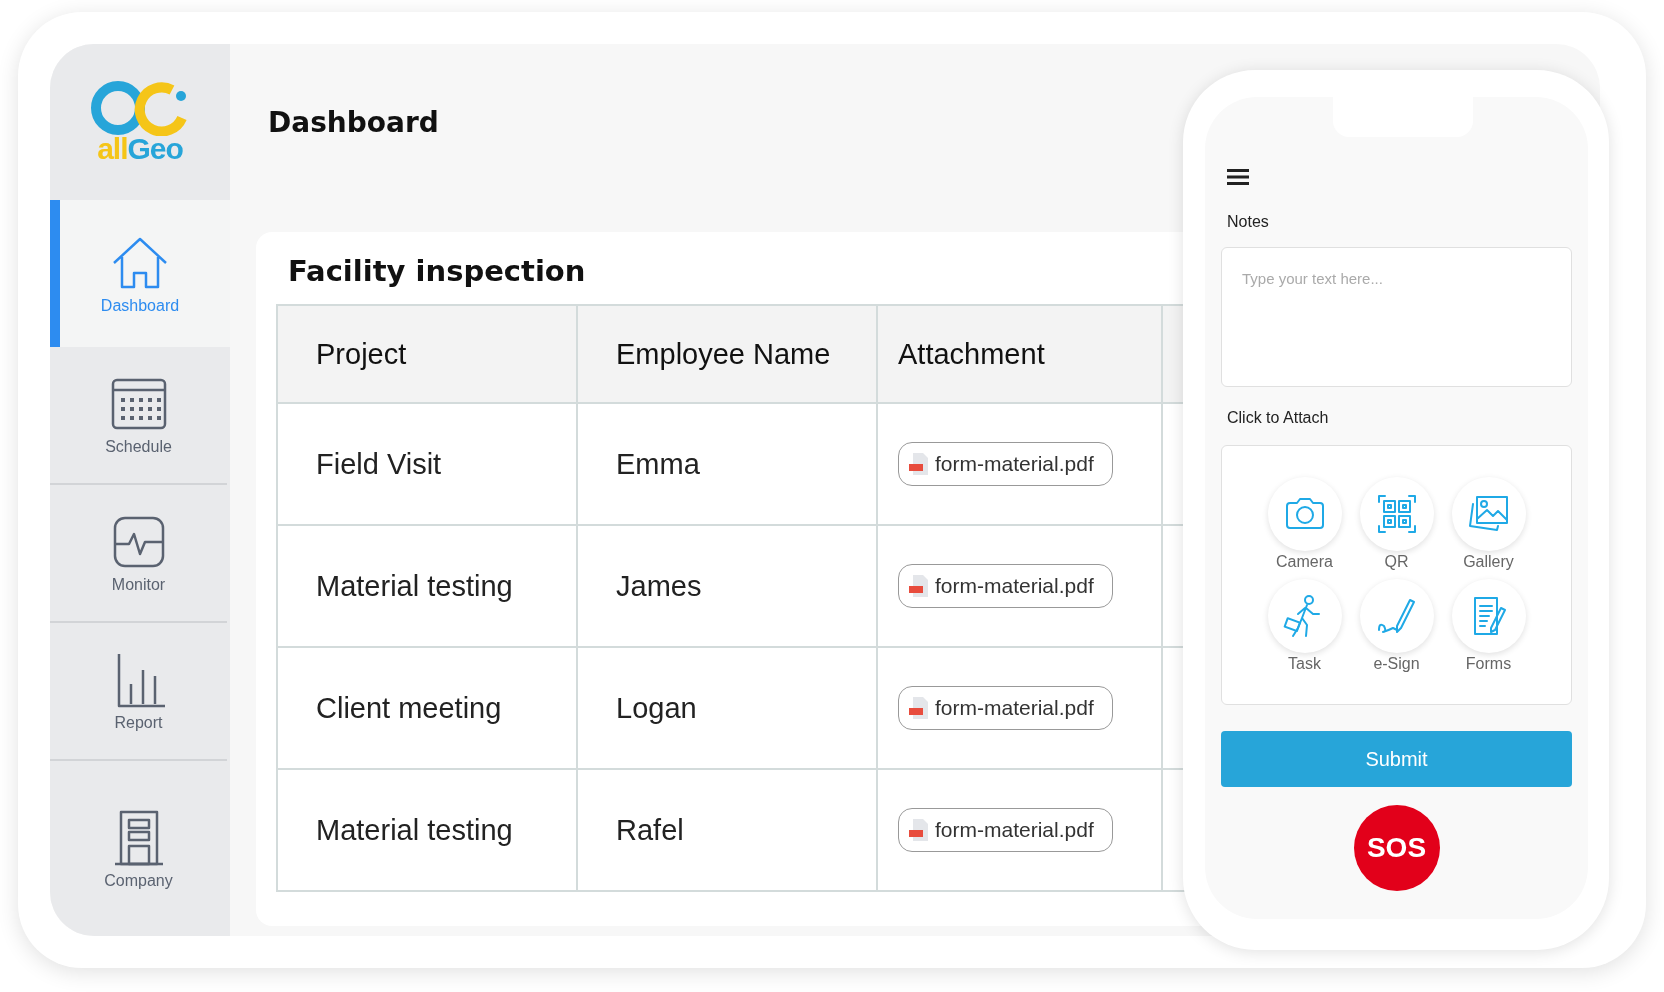 This screenshot has width=1664, height=992. Describe the element at coordinates (140, 273) in the screenshot. I see `sidebar-item: Dashboard` at that location.